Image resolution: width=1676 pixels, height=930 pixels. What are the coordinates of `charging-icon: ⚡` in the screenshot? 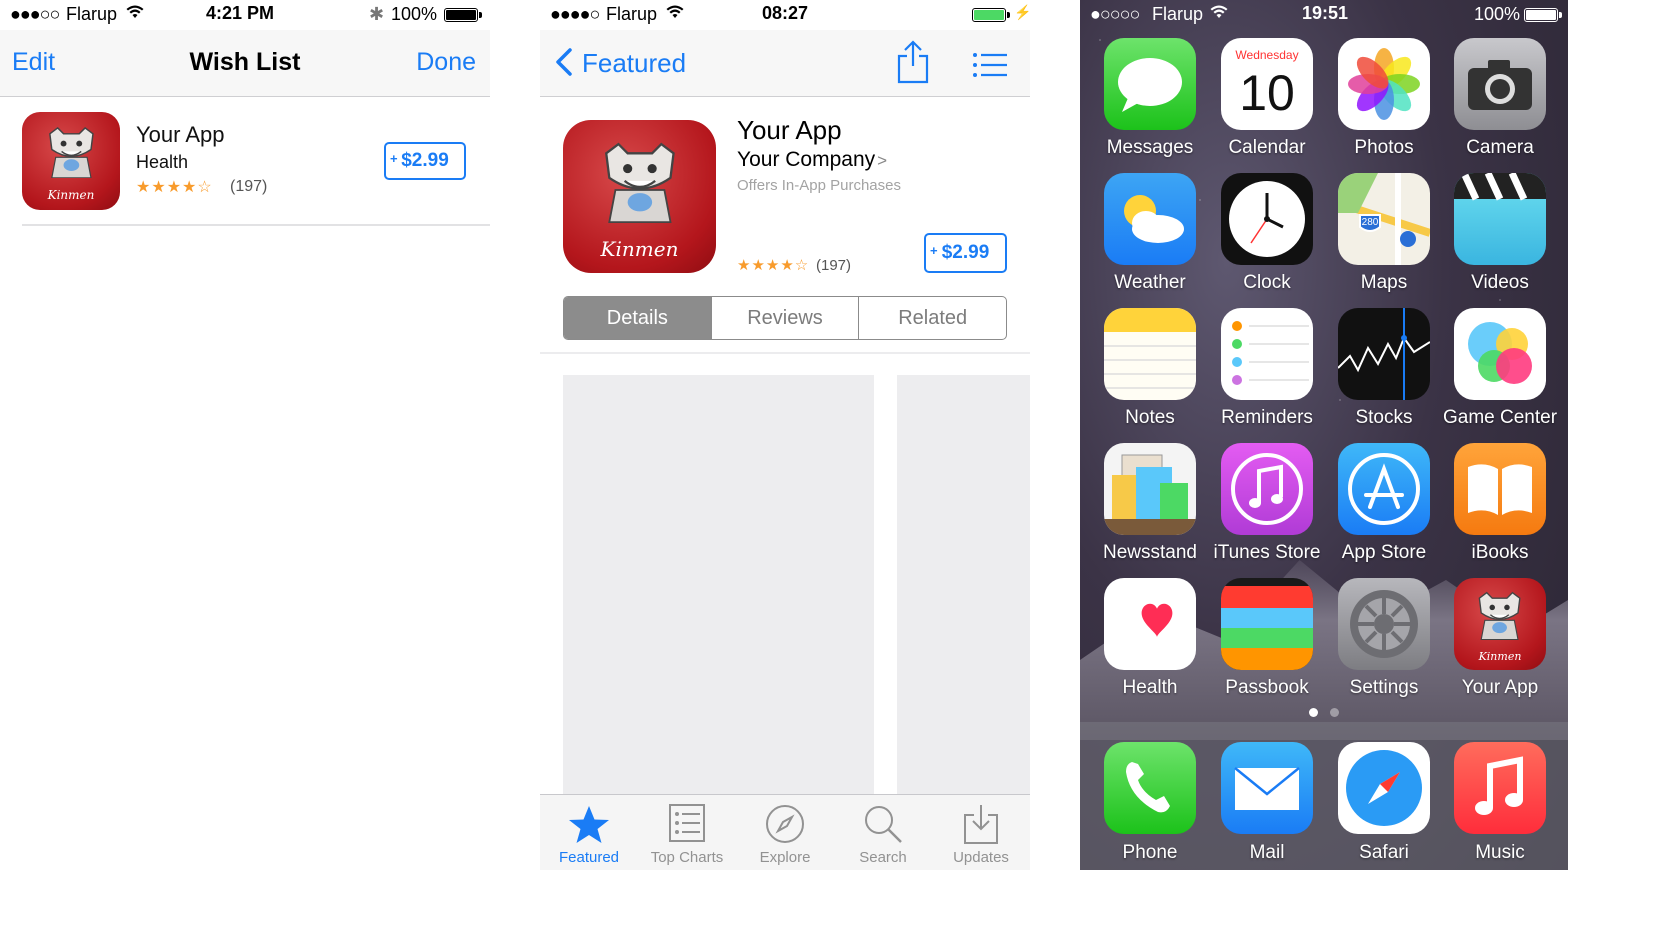 It's located at (1022, 12).